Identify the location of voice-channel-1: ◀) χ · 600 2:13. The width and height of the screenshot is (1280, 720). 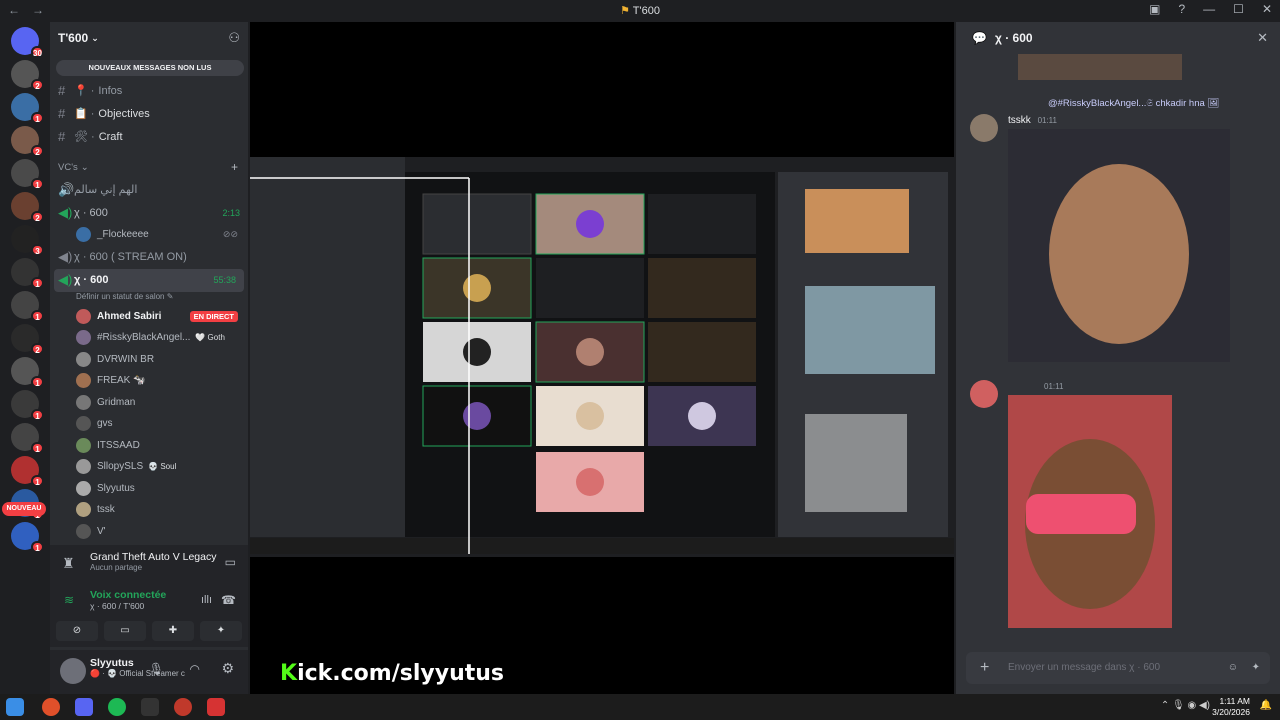
(149, 212).